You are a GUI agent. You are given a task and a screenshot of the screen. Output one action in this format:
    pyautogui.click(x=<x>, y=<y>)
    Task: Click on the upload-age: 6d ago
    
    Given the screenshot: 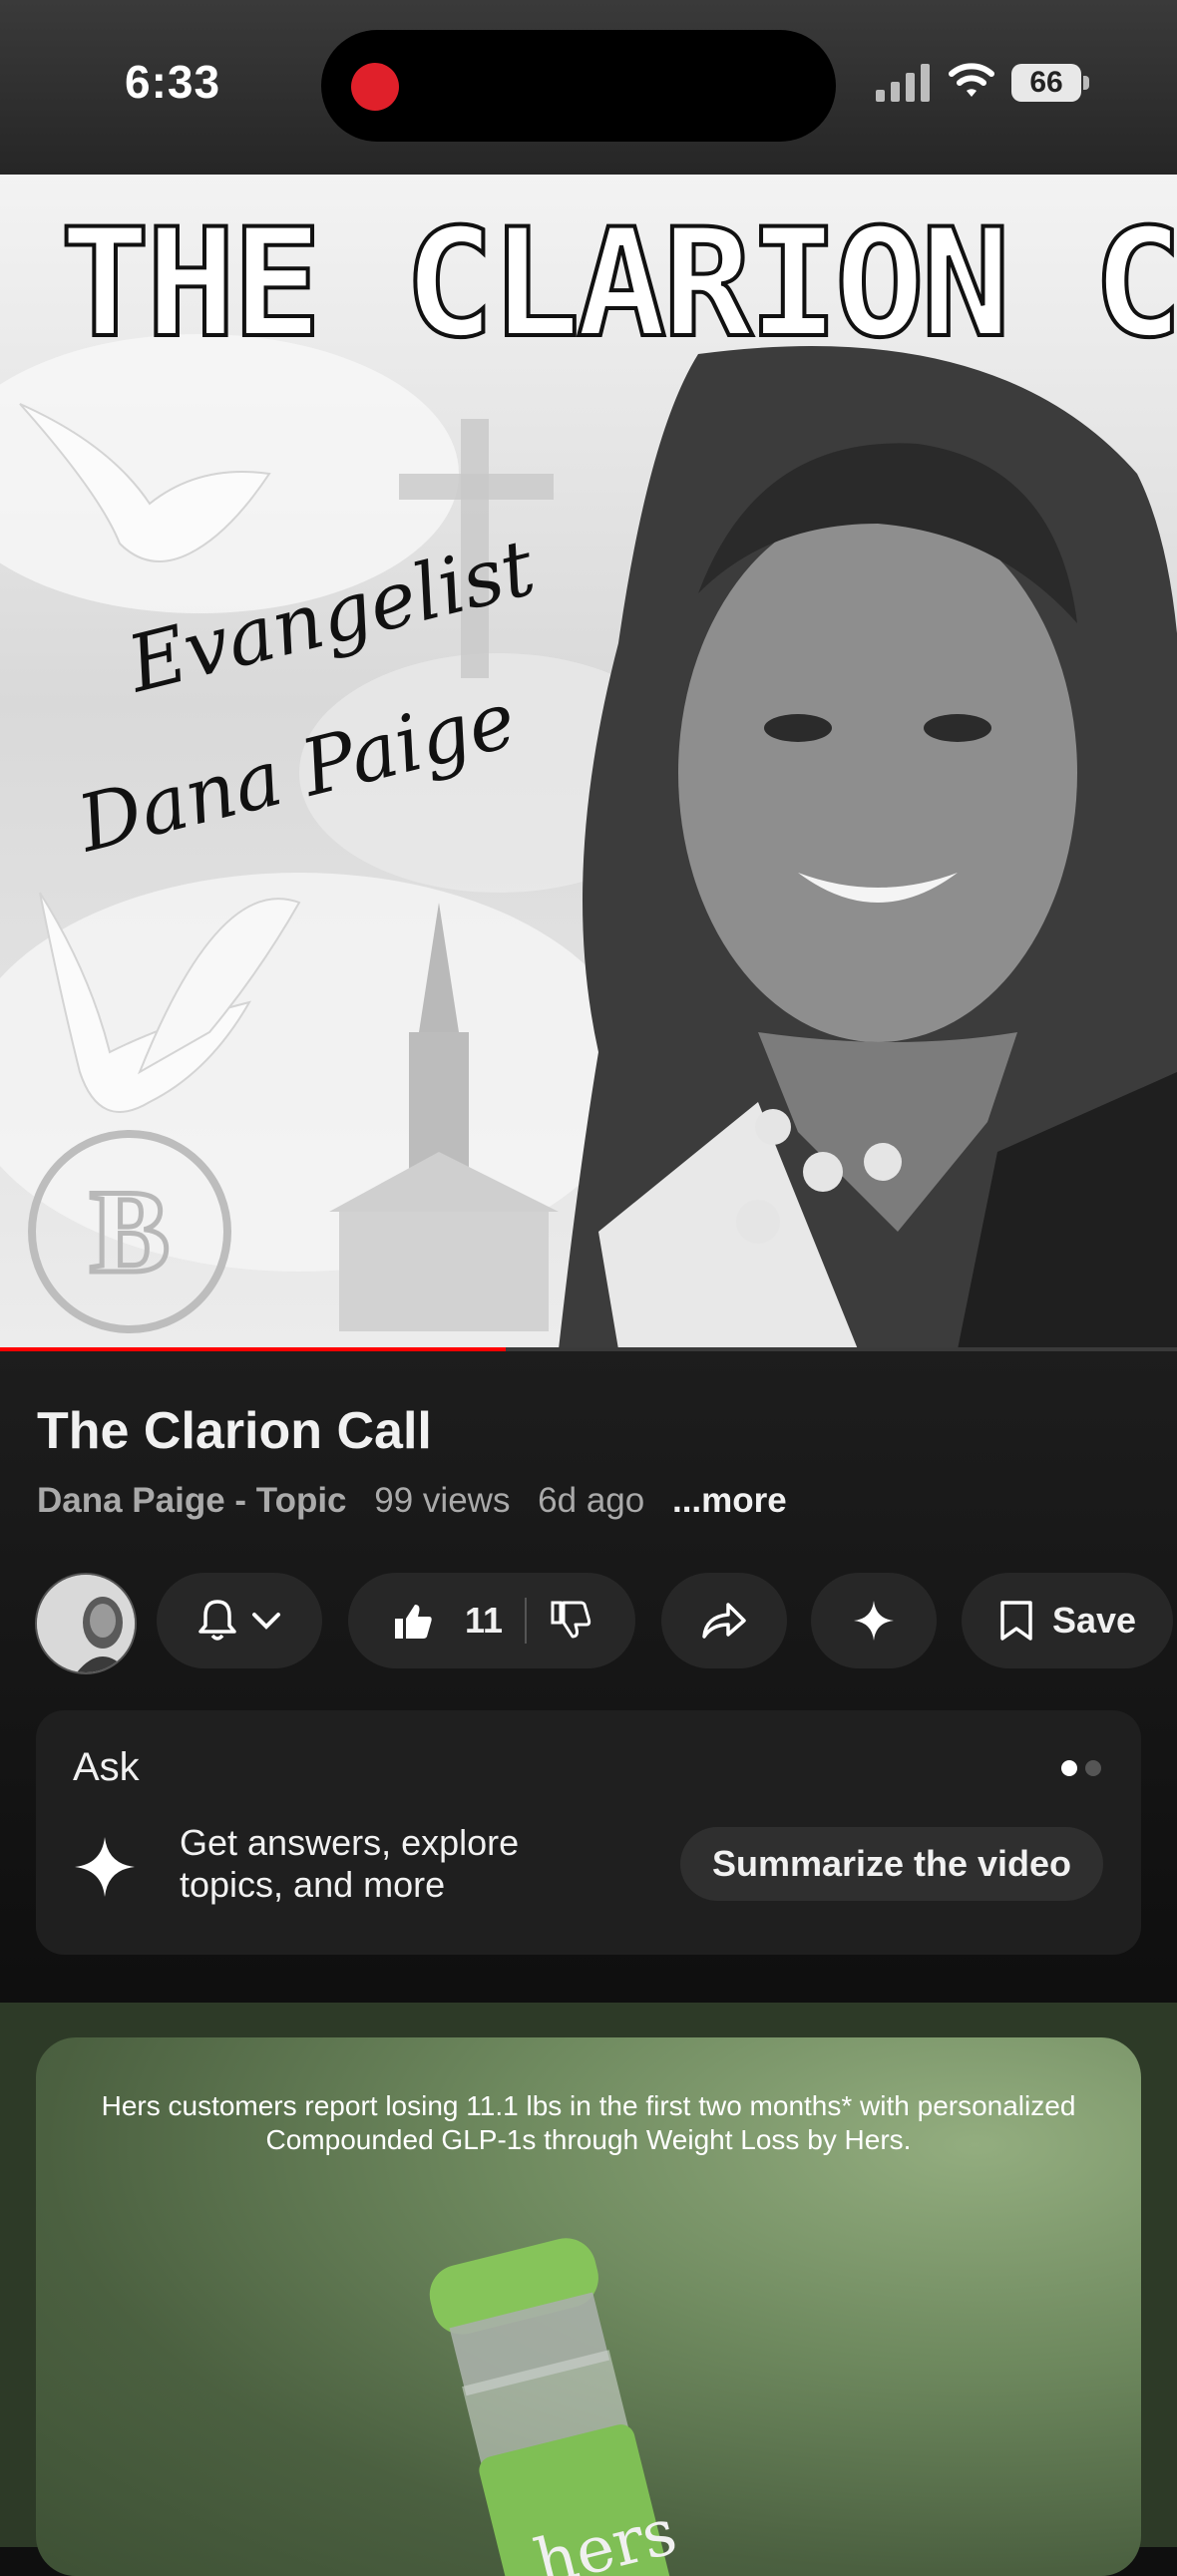 What is the action you would take?
    pyautogui.click(x=591, y=1500)
    